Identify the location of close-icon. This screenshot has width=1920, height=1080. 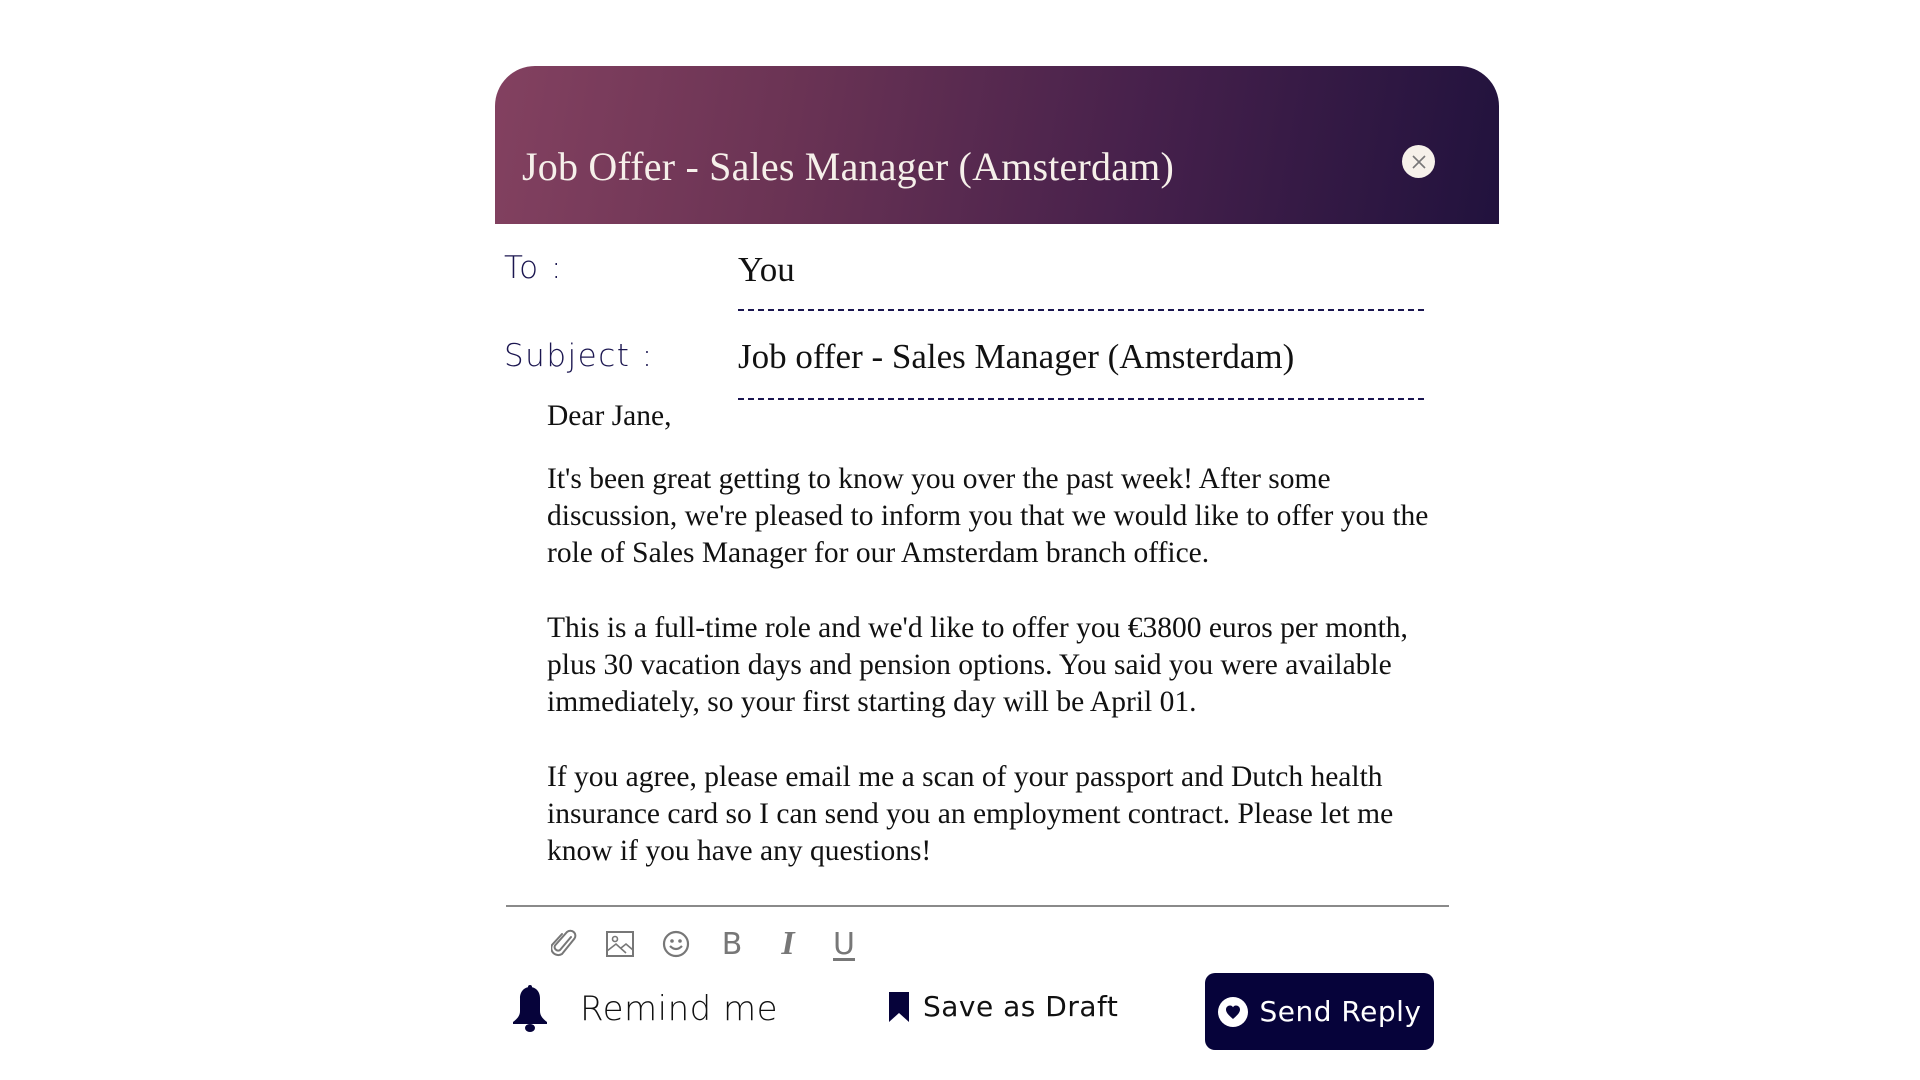
(1418, 161).